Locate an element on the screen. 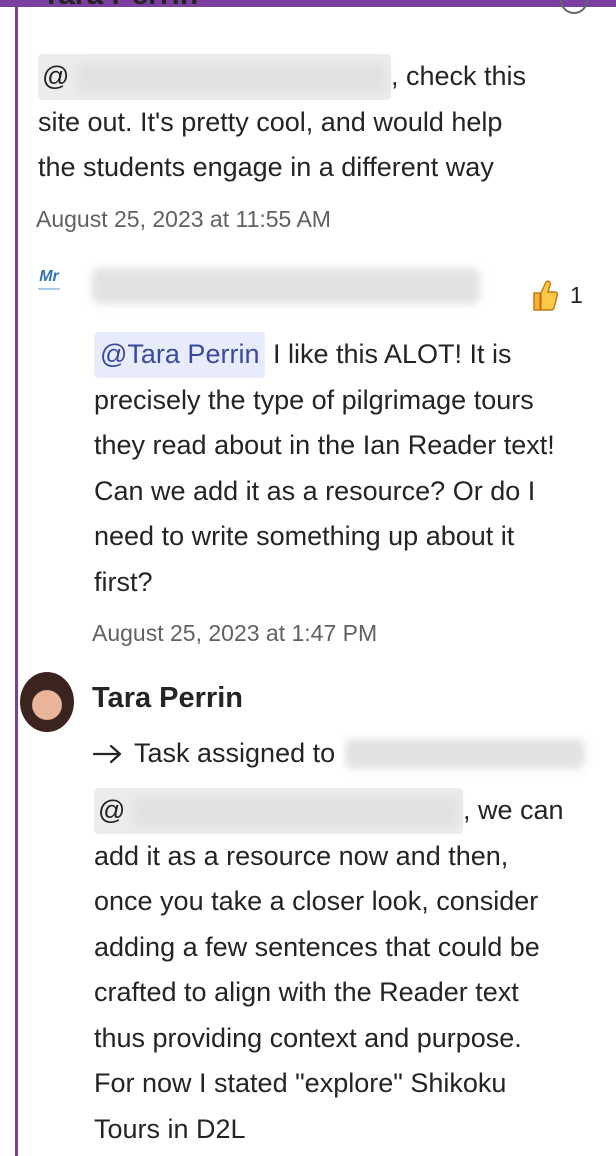 This screenshot has width=616, height=1156. message-2-timestamp: August 25, 2023 at 1:47 PM is located at coordinates (235, 633).